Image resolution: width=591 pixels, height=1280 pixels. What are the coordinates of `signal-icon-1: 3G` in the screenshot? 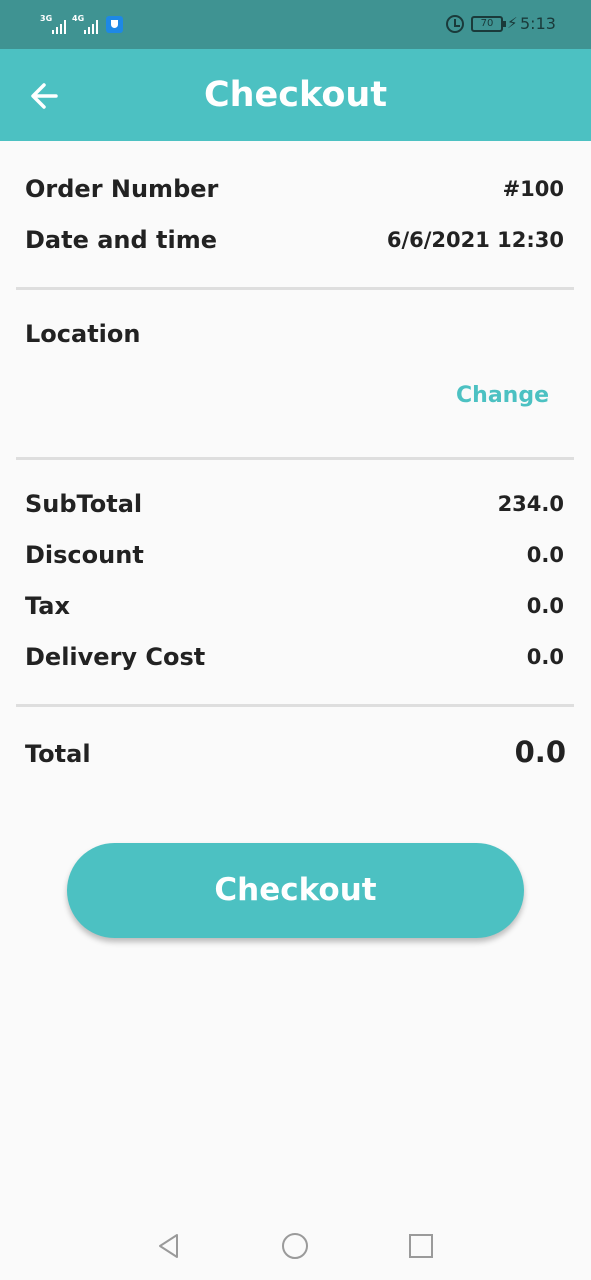 It's located at (56, 24).